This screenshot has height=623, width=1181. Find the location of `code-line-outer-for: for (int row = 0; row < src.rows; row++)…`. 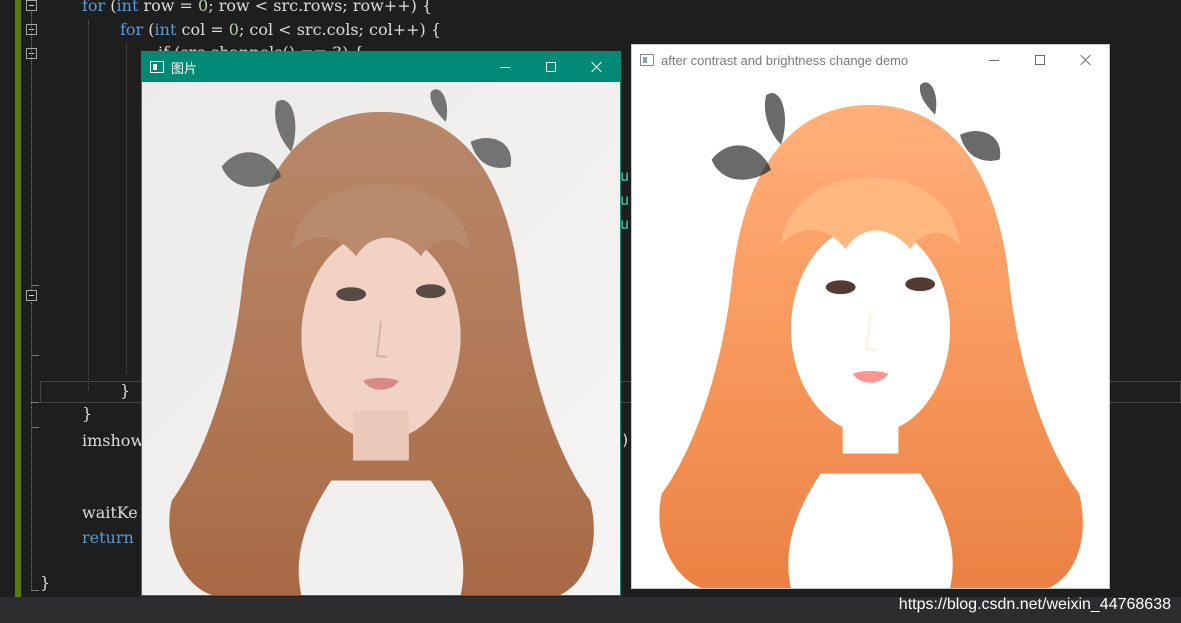

code-line-outer-for: for (int row = 0; row < src.rows; row++)… is located at coordinates (257, 8).